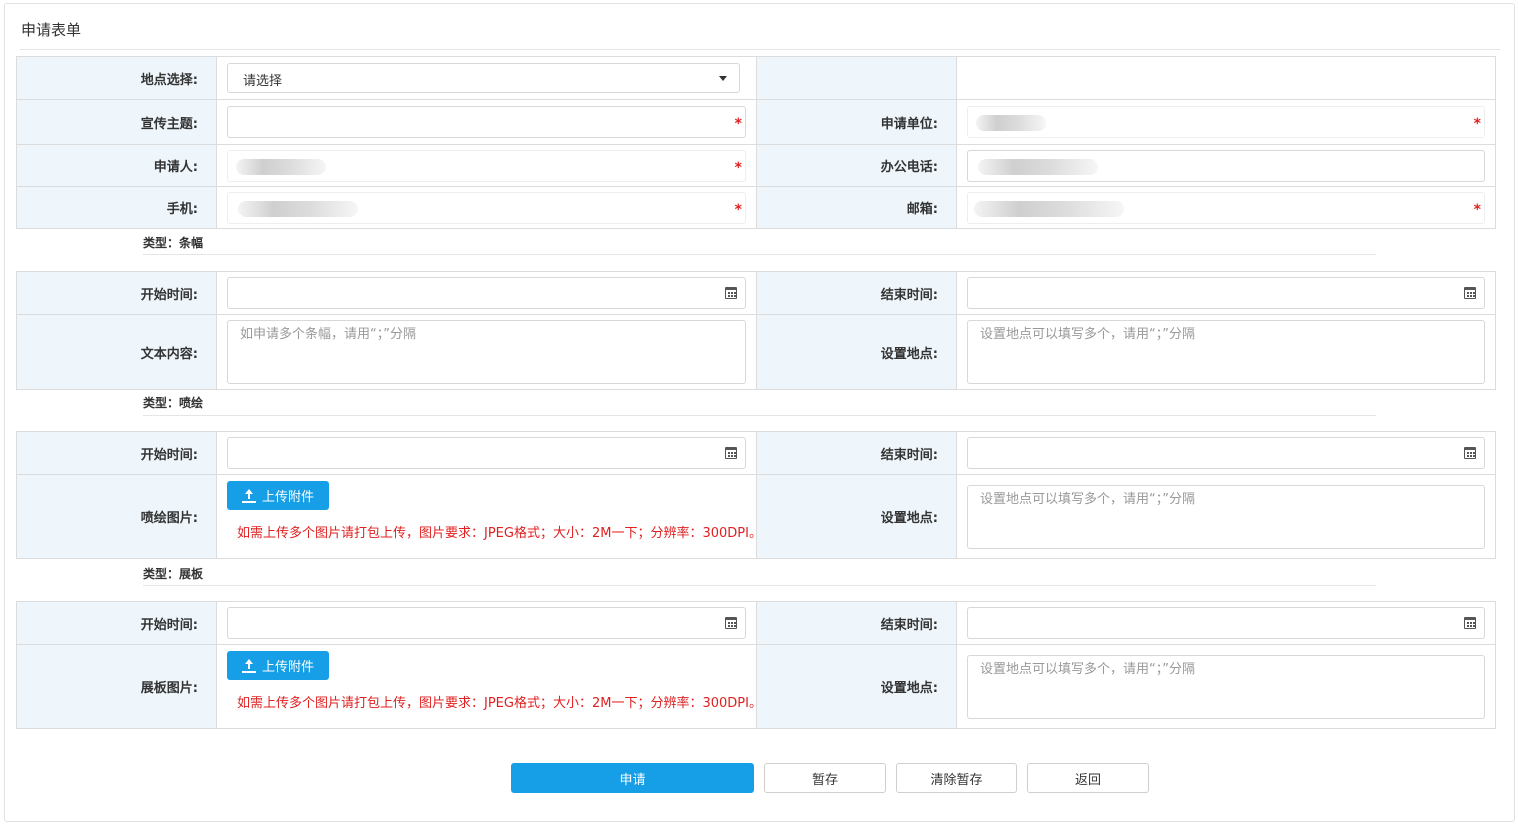 The height and width of the screenshot is (824, 1518). I want to click on submit-button: 申请, so click(632, 778).